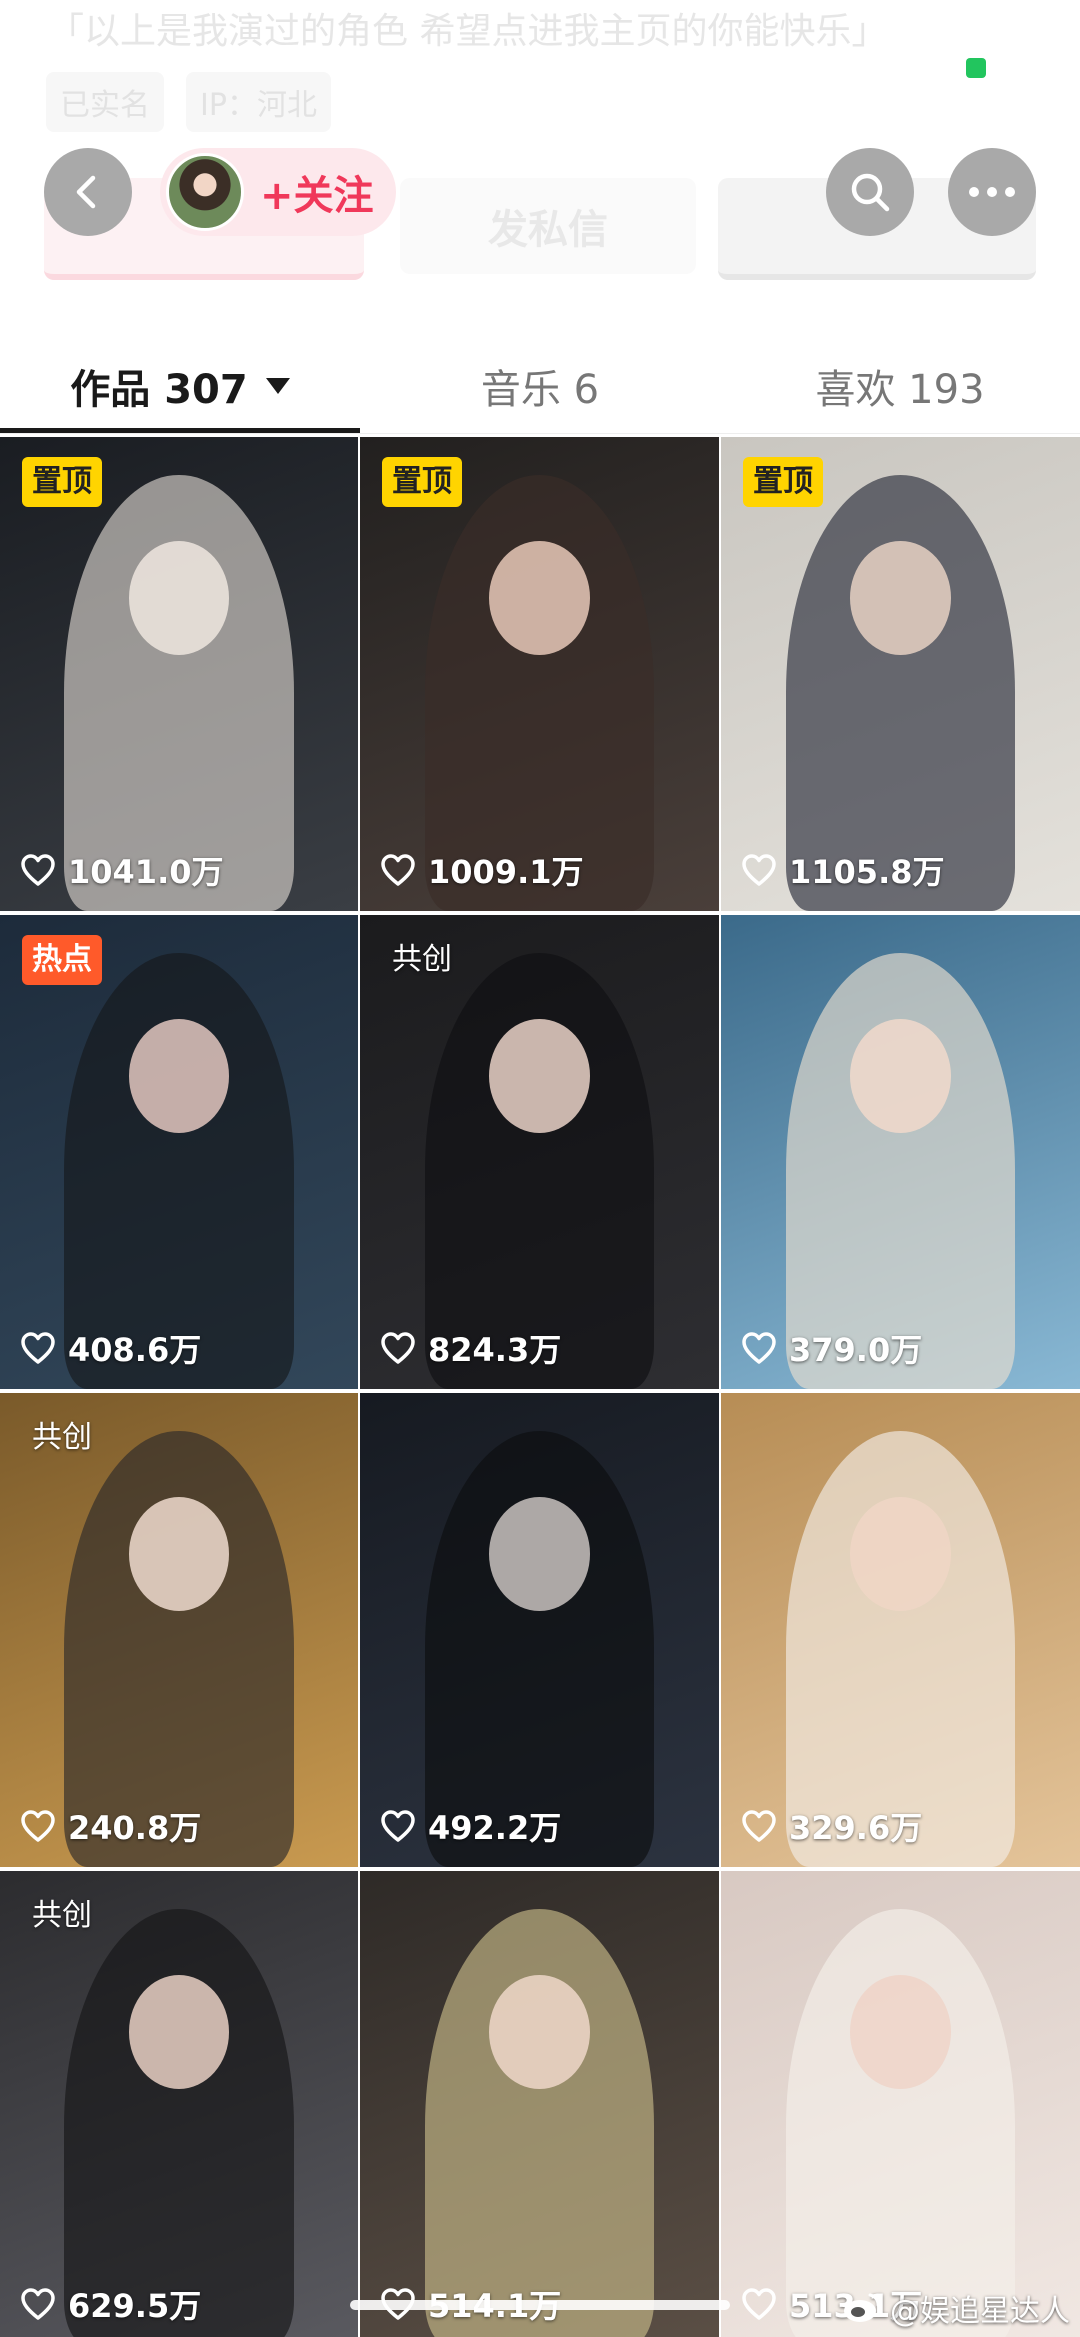  What do you see at coordinates (62, 960) in the screenshot?
I see `video-badge: 热点` at bounding box center [62, 960].